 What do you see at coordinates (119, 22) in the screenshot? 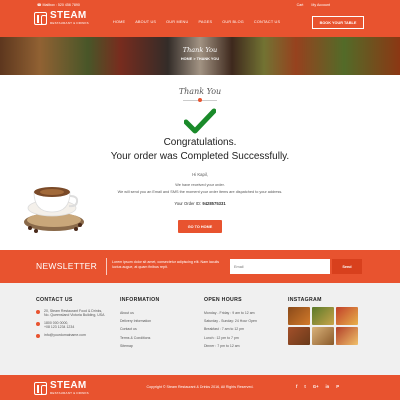
I see `nav-home: HOME` at bounding box center [119, 22].